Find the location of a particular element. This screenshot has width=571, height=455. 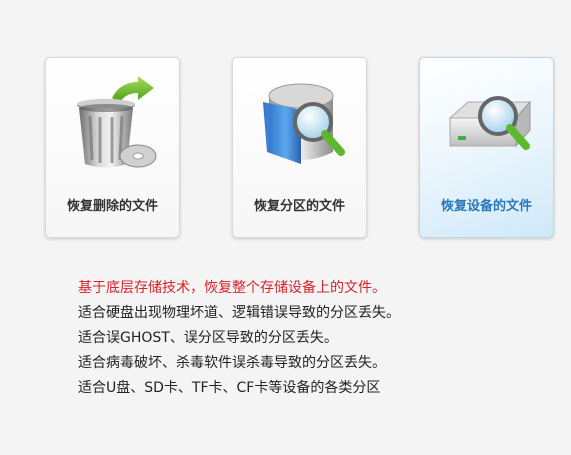

storage-device-search-icon is located at coordinates (490, 123).